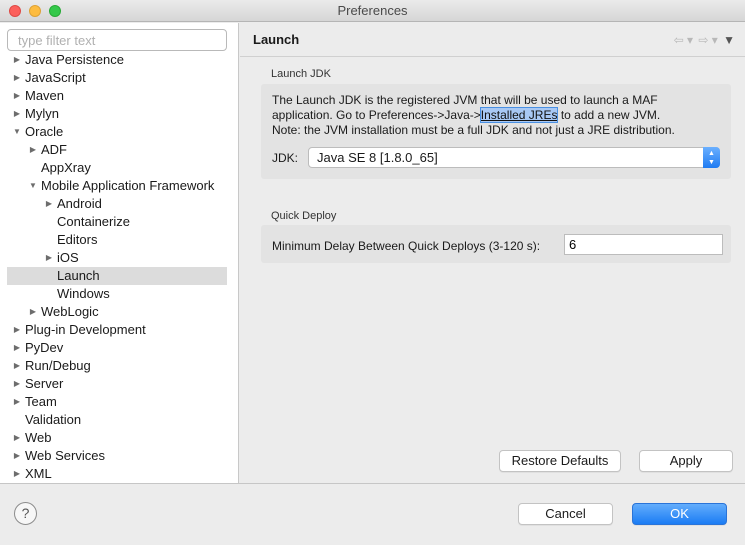 The height and width of the screenshot is (545, 745). What do you see at coordinates (78, 275) in the screenshot?
I see `tree-item-label: Launch` at bounding box center [78, 275].